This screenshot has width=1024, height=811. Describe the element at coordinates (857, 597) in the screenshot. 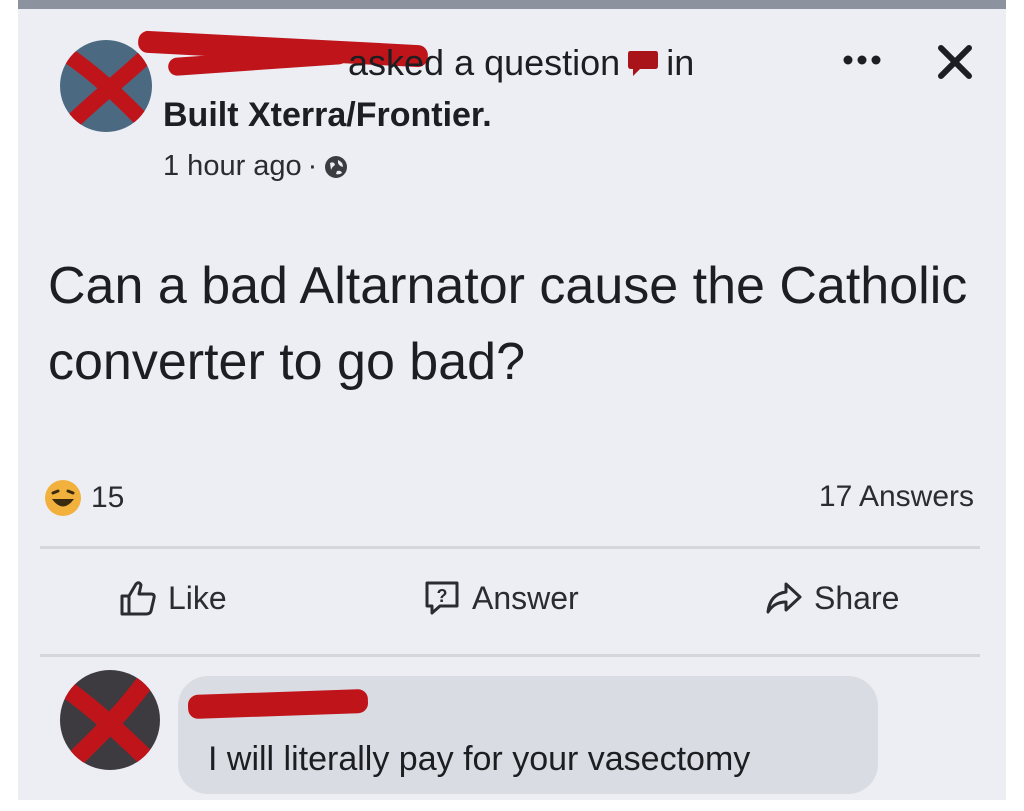

I see `share-label: Share` at that location.